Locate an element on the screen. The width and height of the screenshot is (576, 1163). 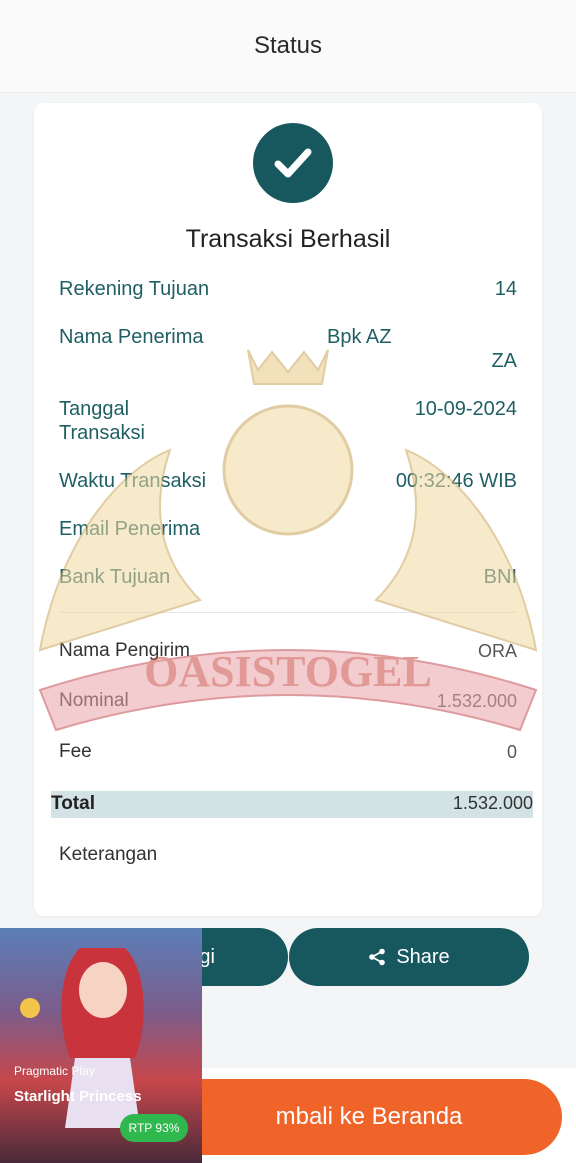
label-keterangan: Keterangan is located at coordinates (108, 854).